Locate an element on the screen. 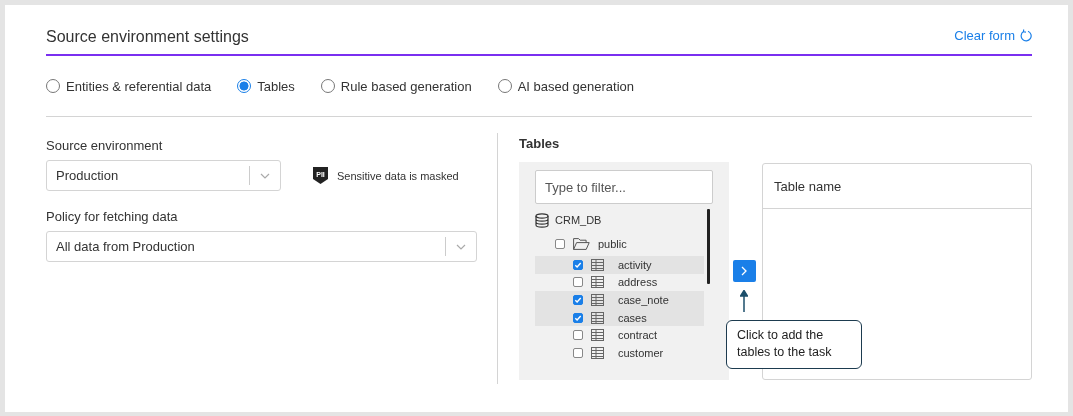 This screenshot has height=416, width=1073. tree-item: customer is located at coordinates (619, 352).